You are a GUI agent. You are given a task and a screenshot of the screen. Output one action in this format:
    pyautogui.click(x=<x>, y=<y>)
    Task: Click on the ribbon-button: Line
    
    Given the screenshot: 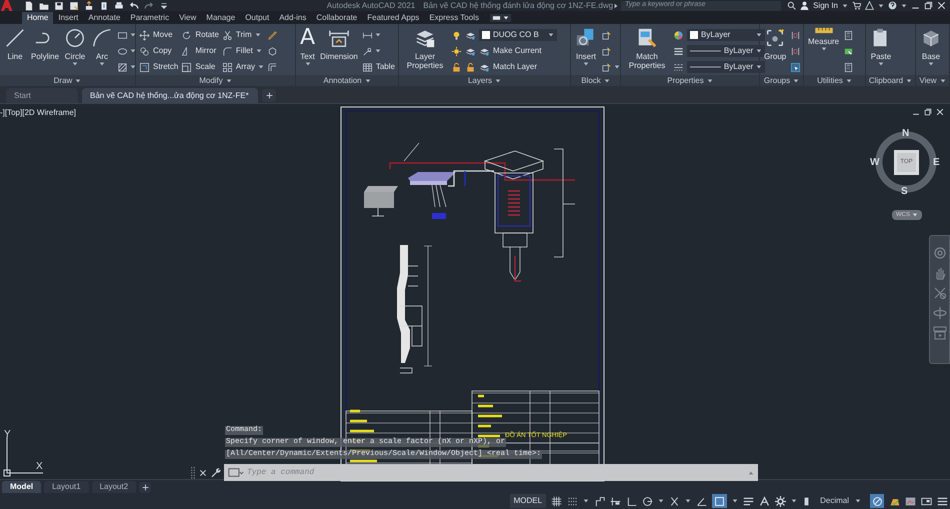 What is the action you would take?
    pyautogui.click(x=15, y=44)
    